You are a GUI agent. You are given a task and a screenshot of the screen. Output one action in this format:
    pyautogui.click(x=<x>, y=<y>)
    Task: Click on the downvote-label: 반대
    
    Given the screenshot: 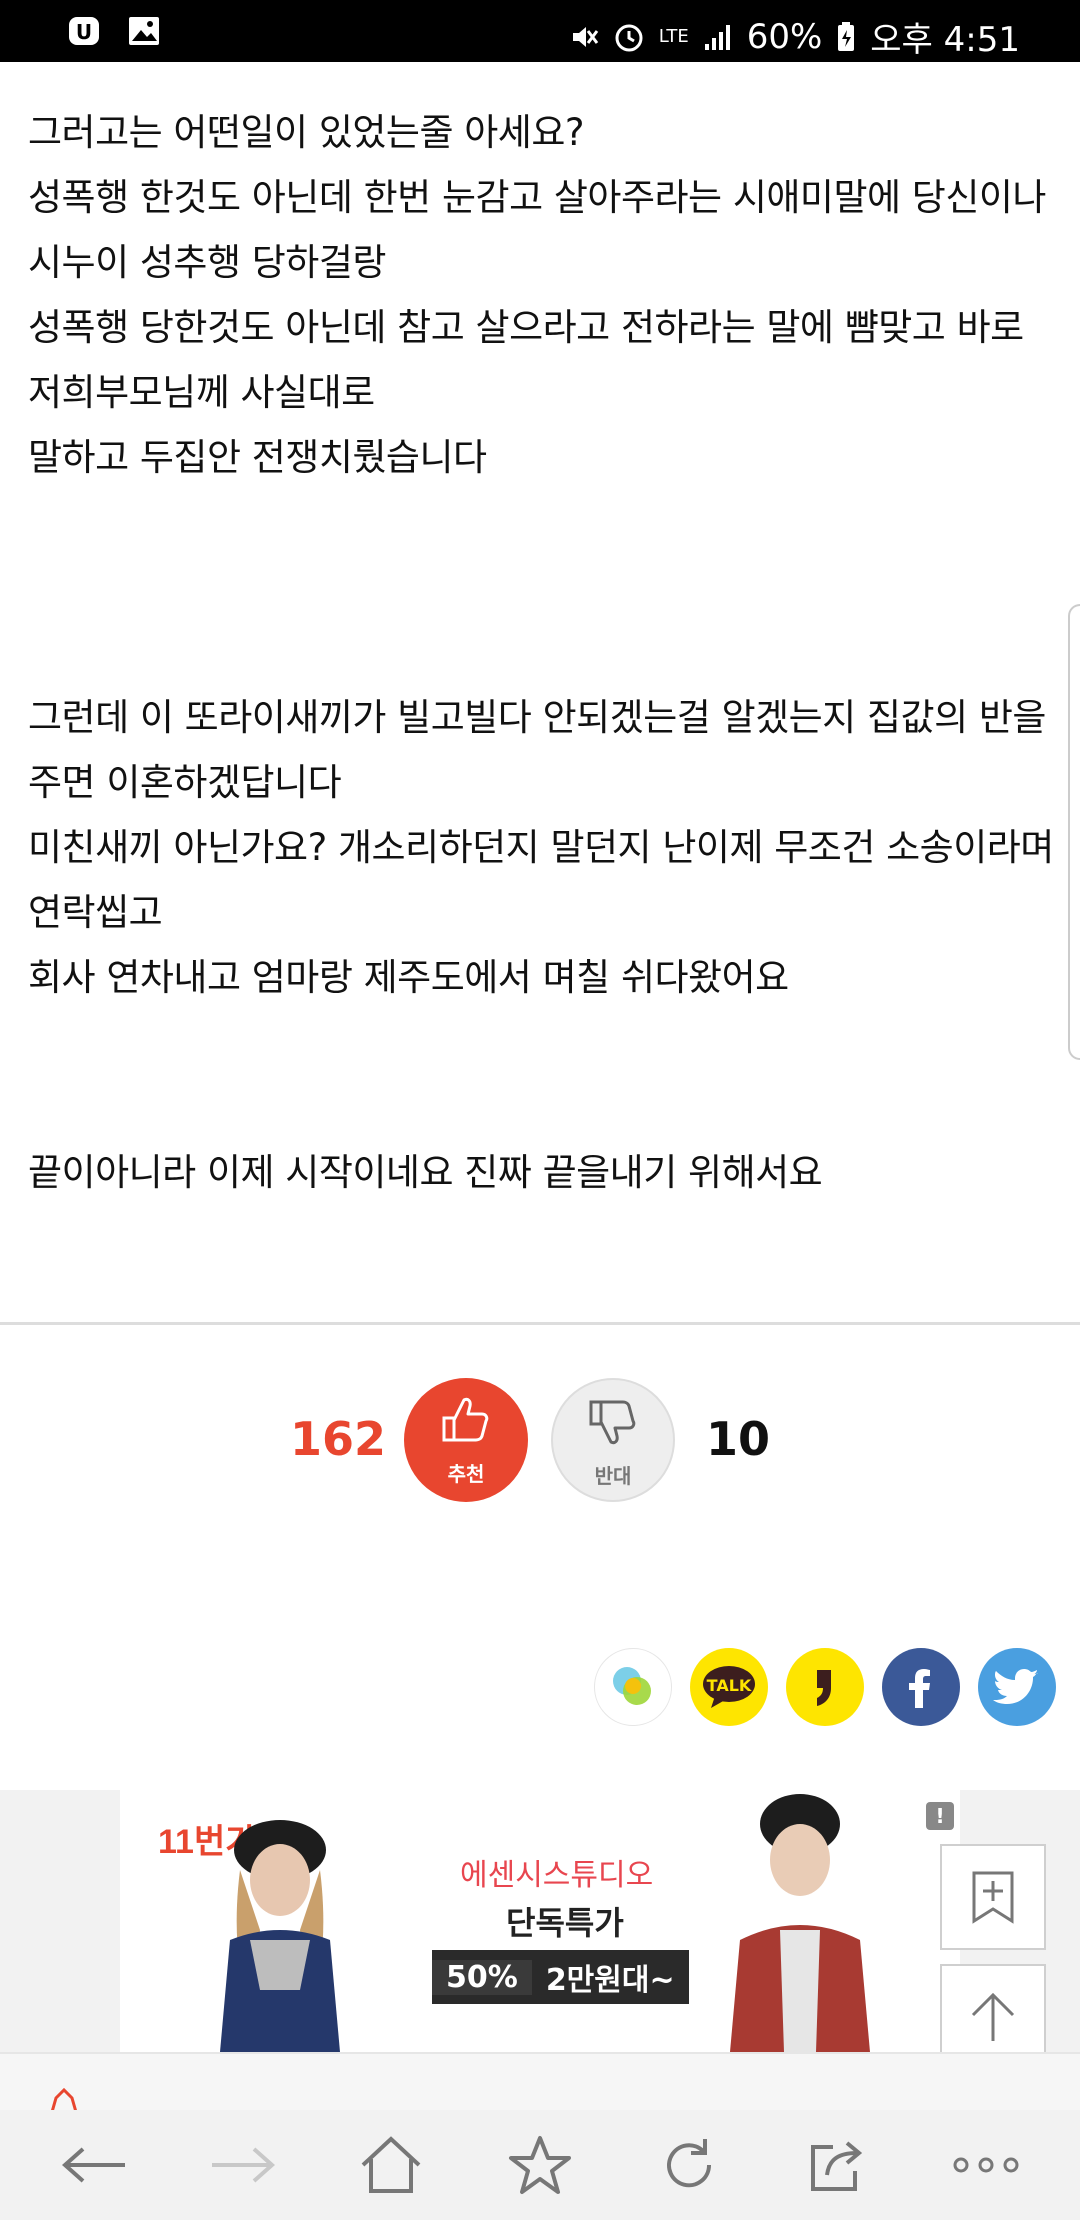 What is the action you would take?
    pyautogui.click(x=613, y=1476)
    